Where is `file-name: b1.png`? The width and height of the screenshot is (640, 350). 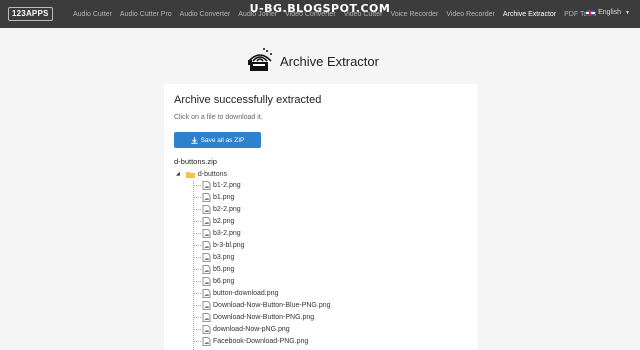
file-name: b1.png is located at coordinates (224, 197).